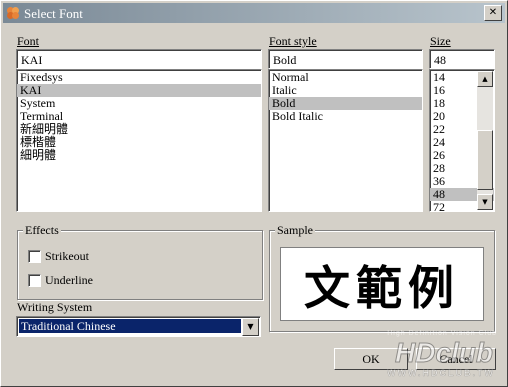  I want to click on size-label: Size, so click(440, 41).